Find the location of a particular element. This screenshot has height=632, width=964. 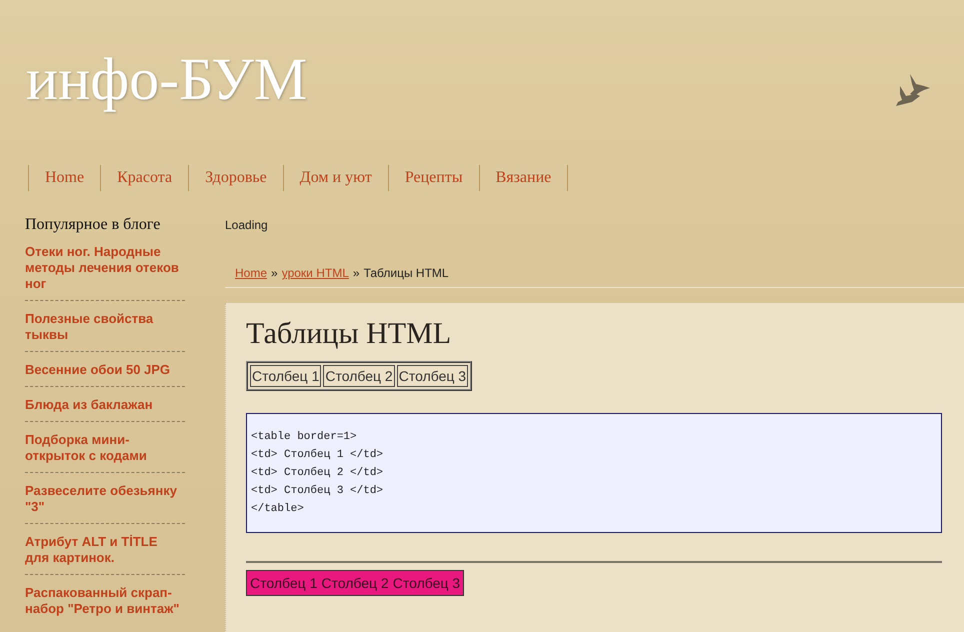

code-line: <td> Столбец 1 </td> is located at coordinates (317, 455).